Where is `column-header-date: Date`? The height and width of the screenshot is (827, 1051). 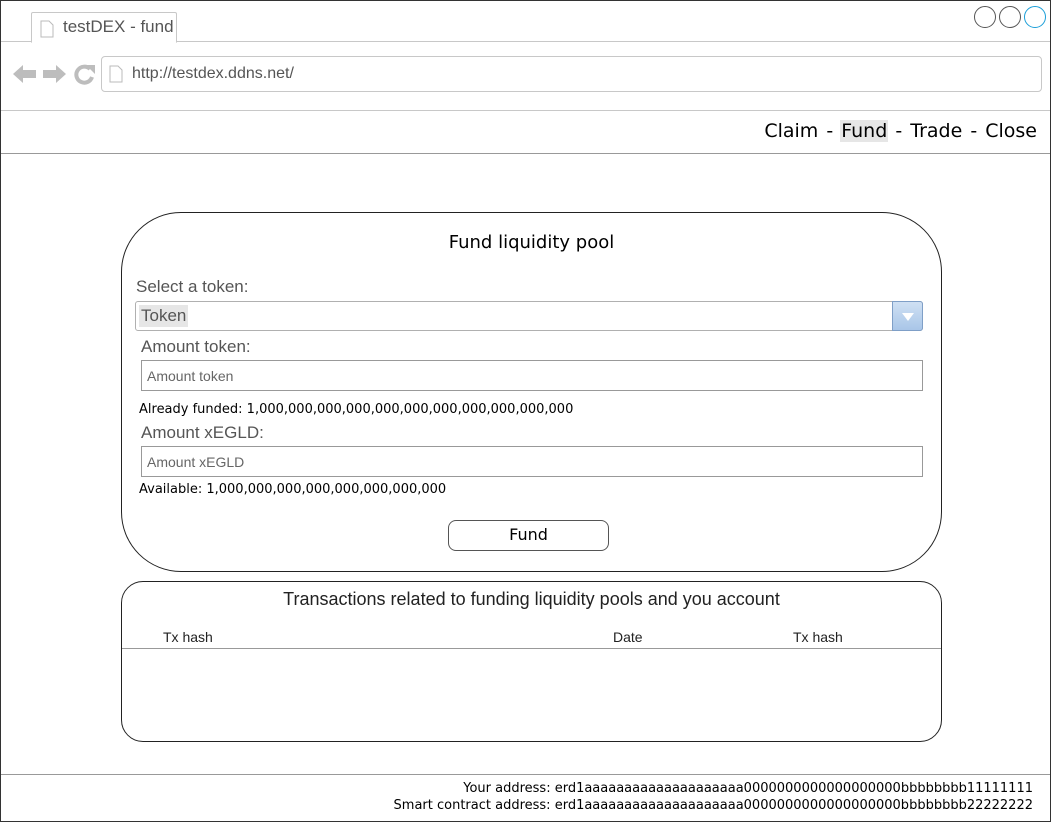 column-header-date: Date is located at coordinates (628, 637).